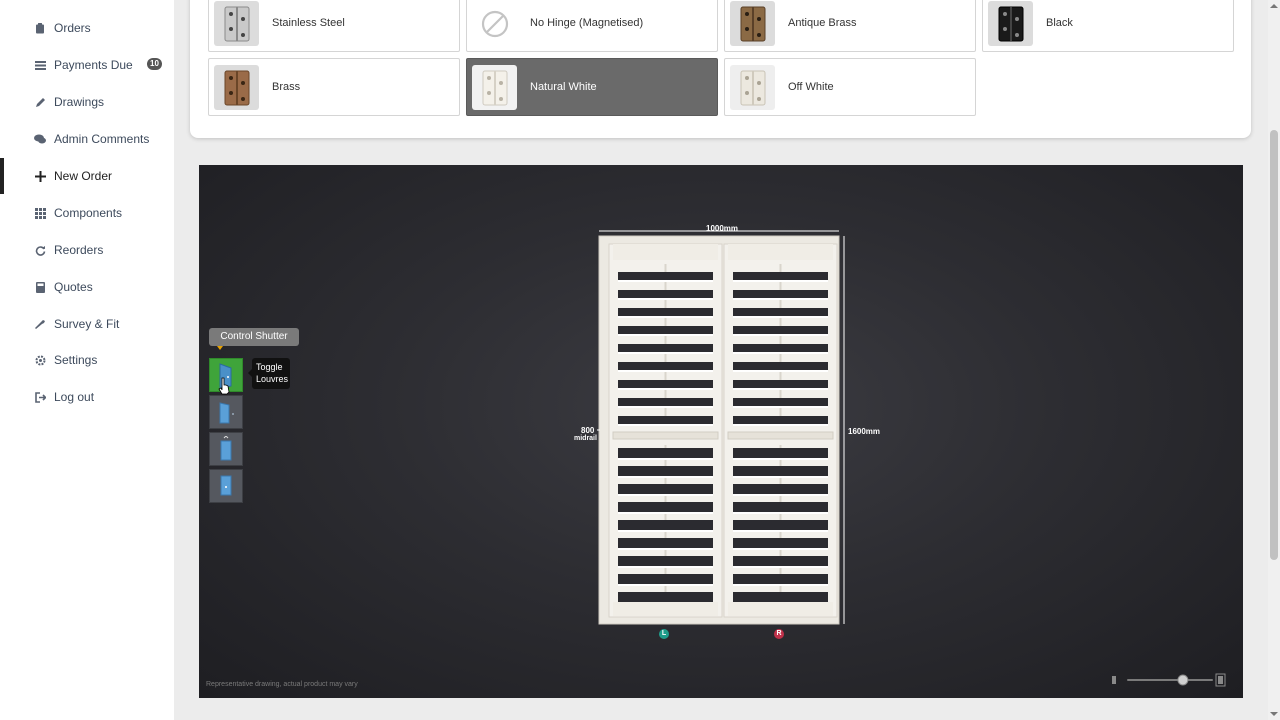 The height and width of the screenshot is (720, 1280). What do you see at coordinates (79, 250) in the screenshot?
I see `sidebar-item-label: Reorders` at bounding box center [79, 250].